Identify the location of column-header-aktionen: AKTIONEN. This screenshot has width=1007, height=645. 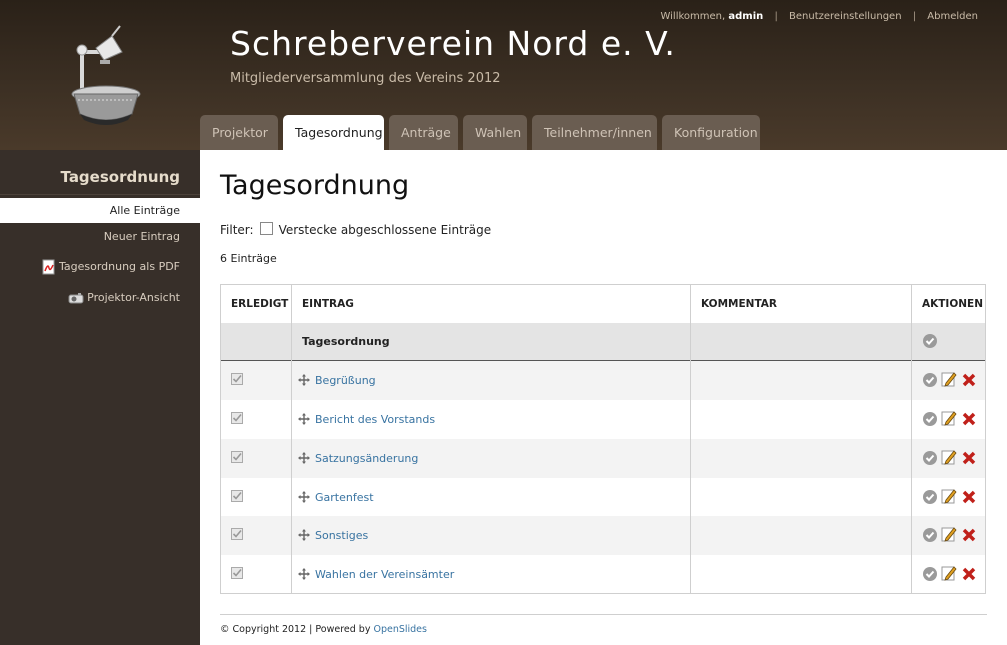
(953, 304).